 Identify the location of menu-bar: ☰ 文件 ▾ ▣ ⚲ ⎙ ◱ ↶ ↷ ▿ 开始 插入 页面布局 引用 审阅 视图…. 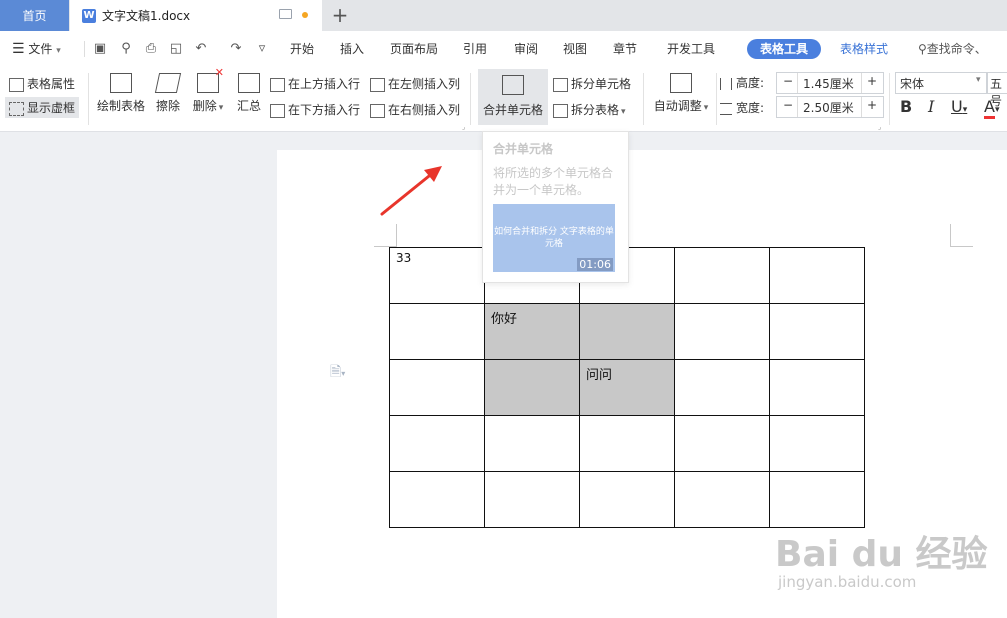
(503, 49).